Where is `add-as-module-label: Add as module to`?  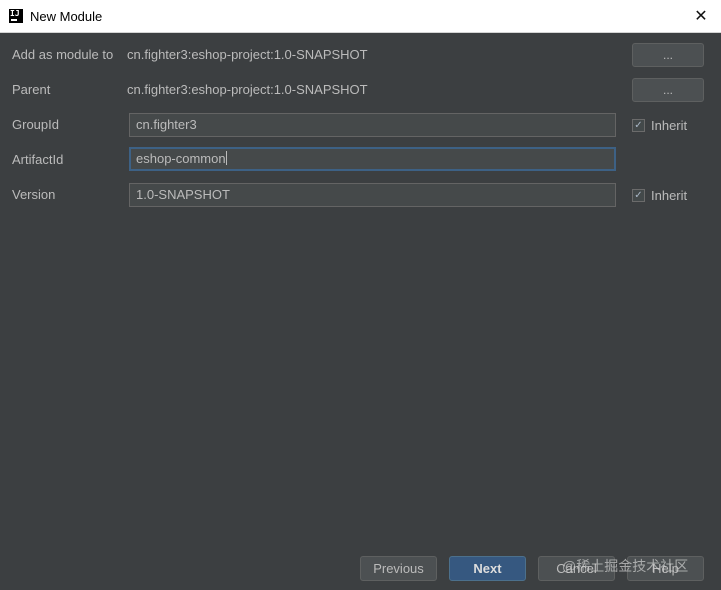
add-as-module-label: Add as module to is located at coordinates (63, 54).